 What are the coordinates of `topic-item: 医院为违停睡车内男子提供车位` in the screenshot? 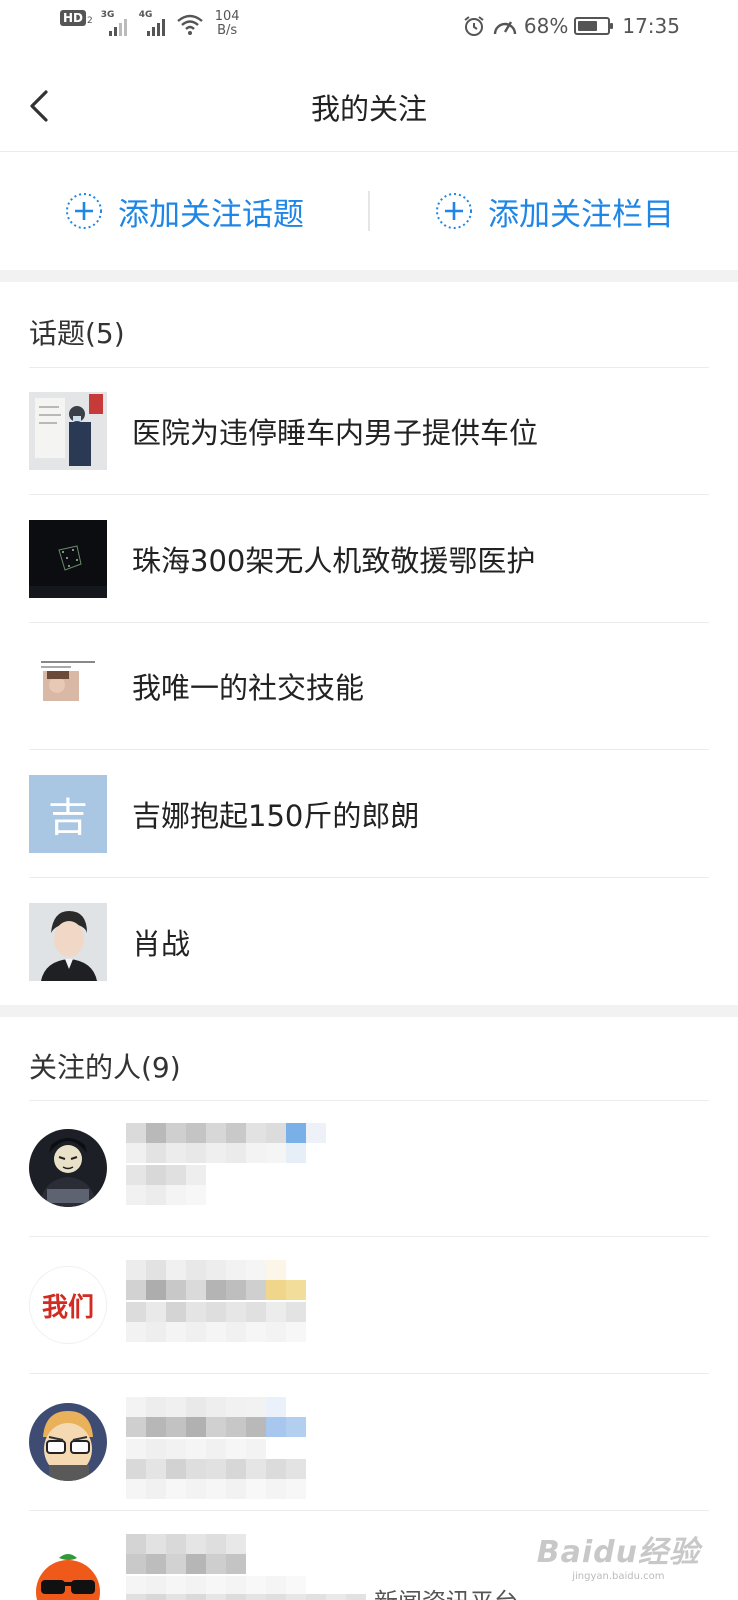 It's located at (369, 431).